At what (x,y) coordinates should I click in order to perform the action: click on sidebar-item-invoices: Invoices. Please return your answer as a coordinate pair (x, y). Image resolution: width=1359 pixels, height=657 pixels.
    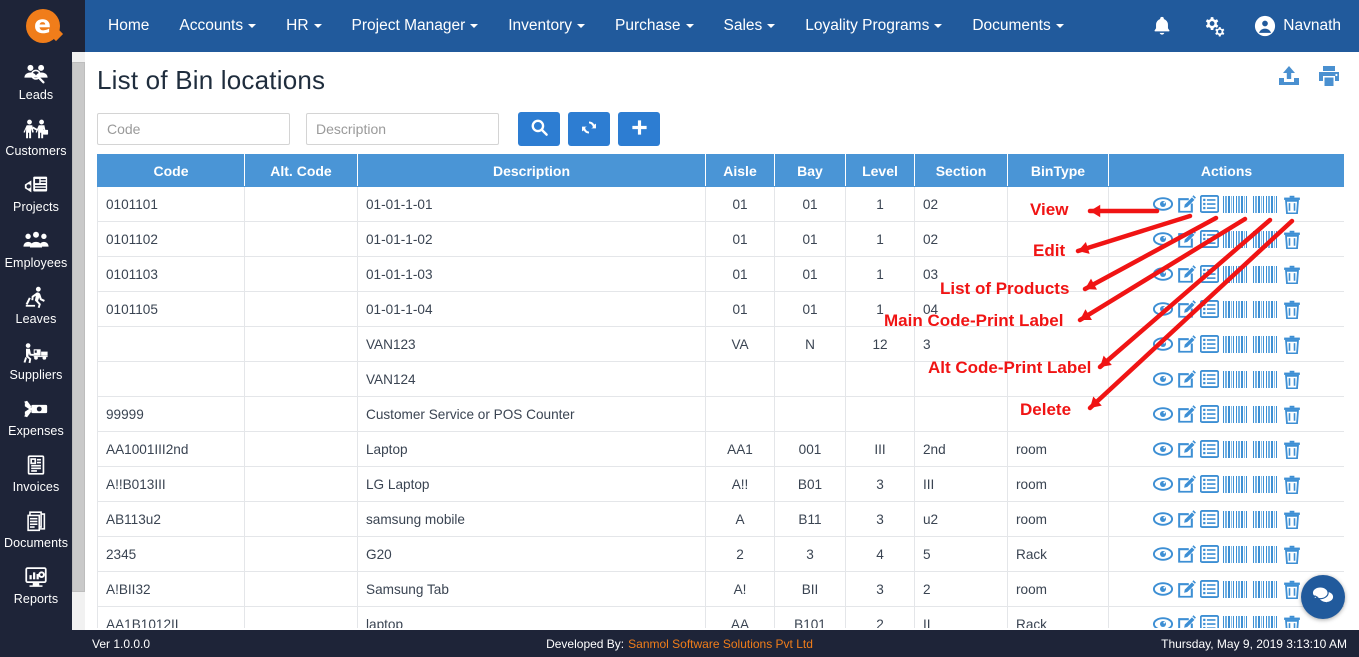
    Looking at the image, I should click on (36, 472).